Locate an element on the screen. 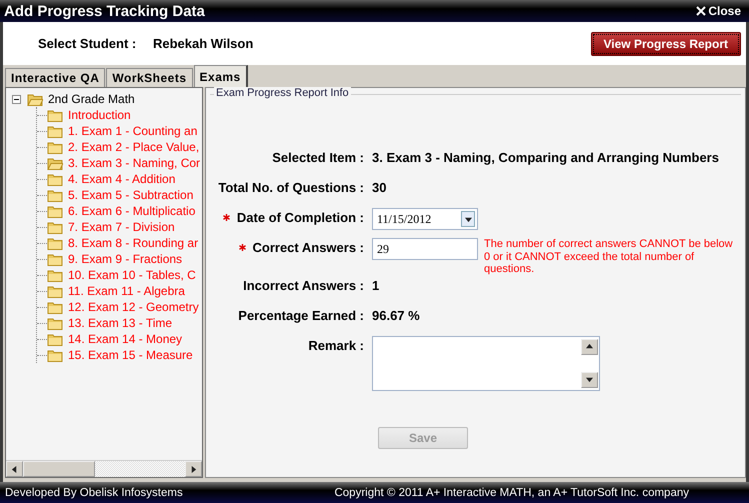 The width and height of the screenshot is (749, 503). field-label: Correct Answers : is located at coordinates (308, 247).